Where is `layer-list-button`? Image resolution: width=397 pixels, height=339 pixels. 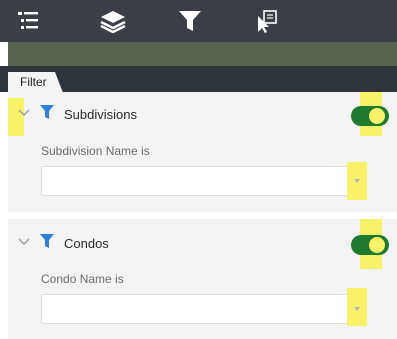
layer-list-button is located at coordinates (27, 21).